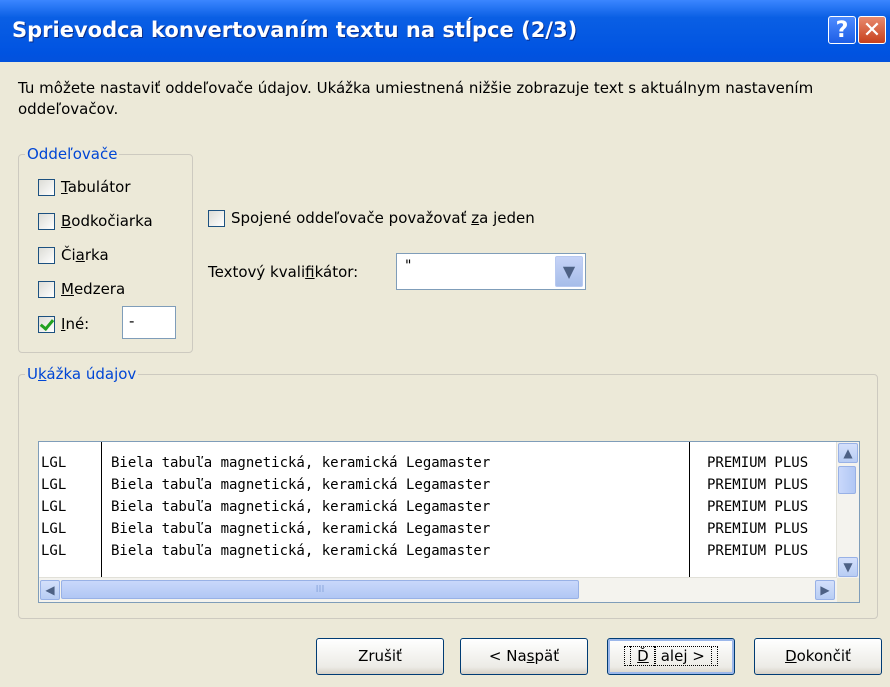  I want to click on checkbox-comma-box, so click(46, 255).